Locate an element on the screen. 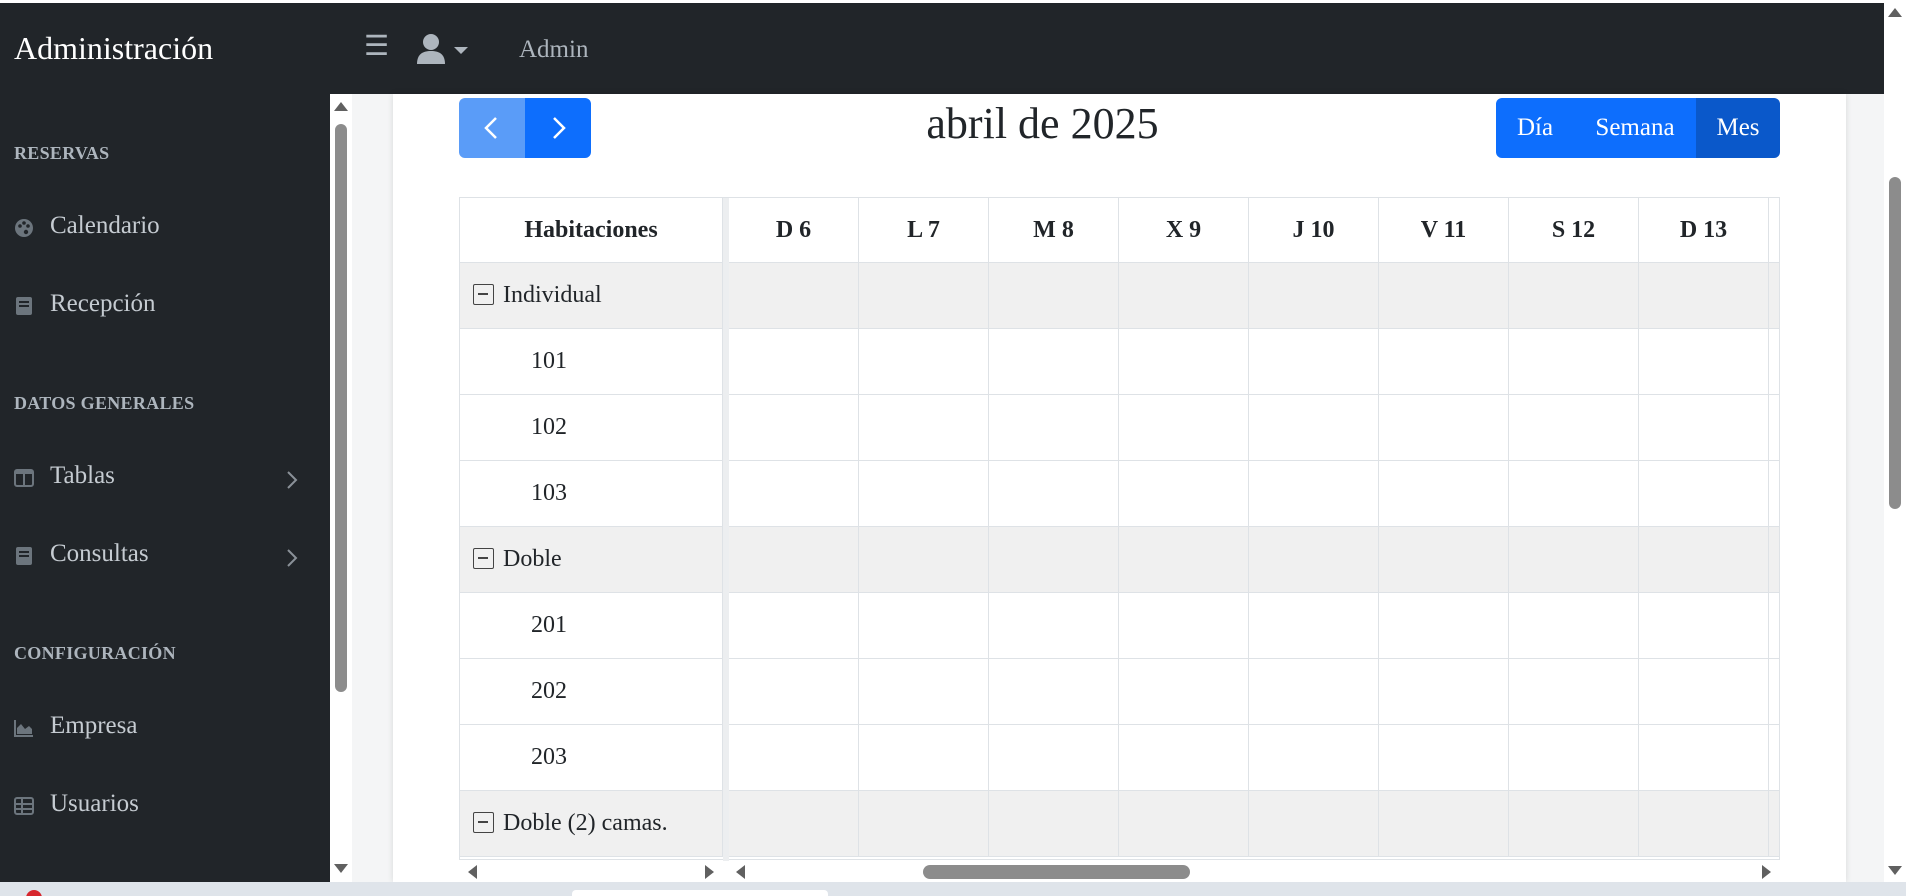 The width and height of the screenshot is (1906, 896). sidebar-item-empresa: Empresa is located at coordinates (164, 728).